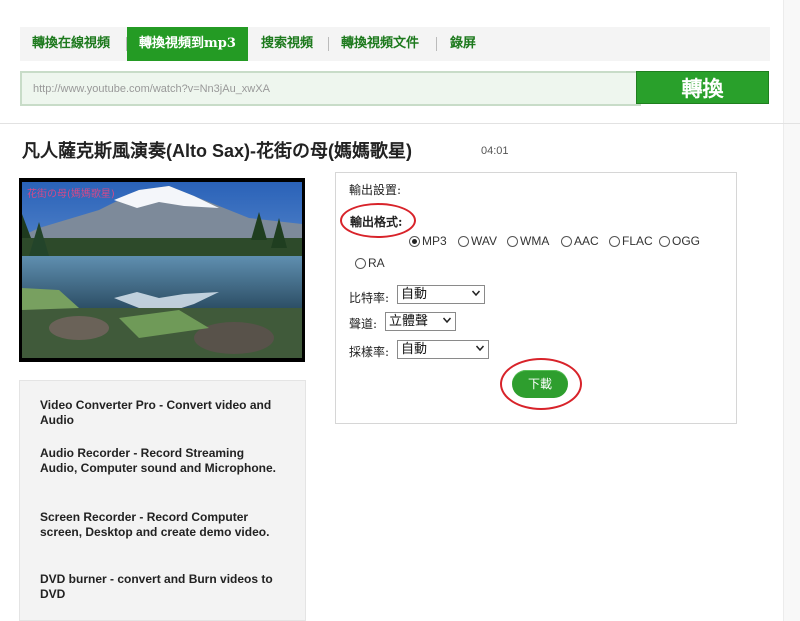 Image resolution: width=800 pixels, height=621 pixels. I want to click on convert-button: 轉換, so click(702, 87).